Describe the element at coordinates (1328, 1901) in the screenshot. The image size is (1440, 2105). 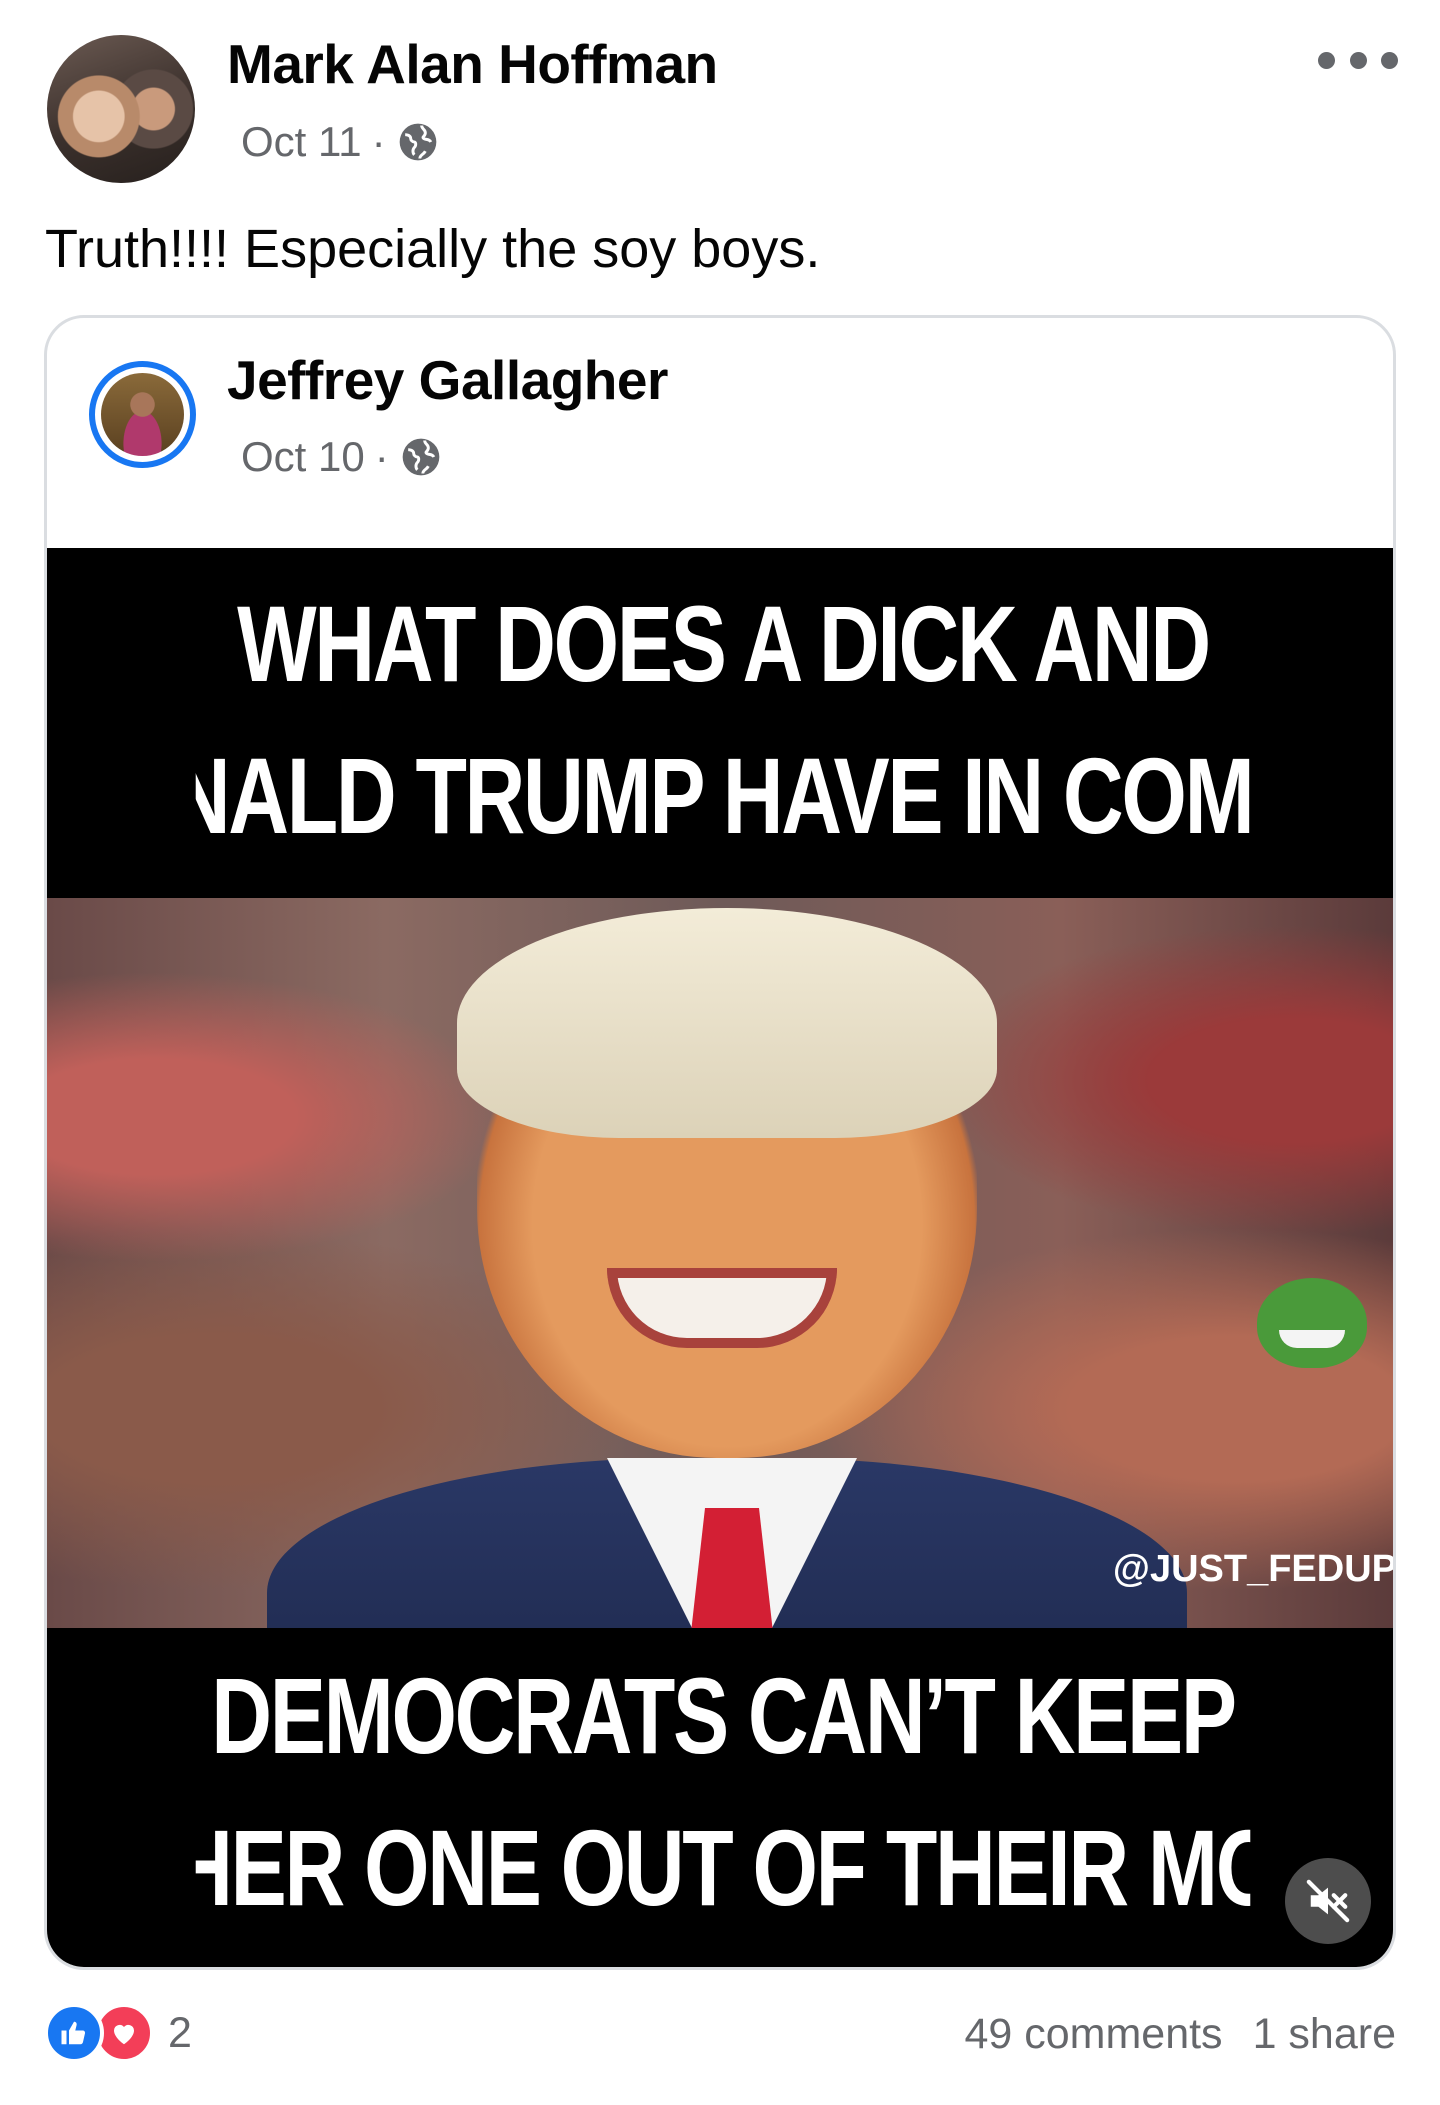
I see `muted-audio-icon` at that location.